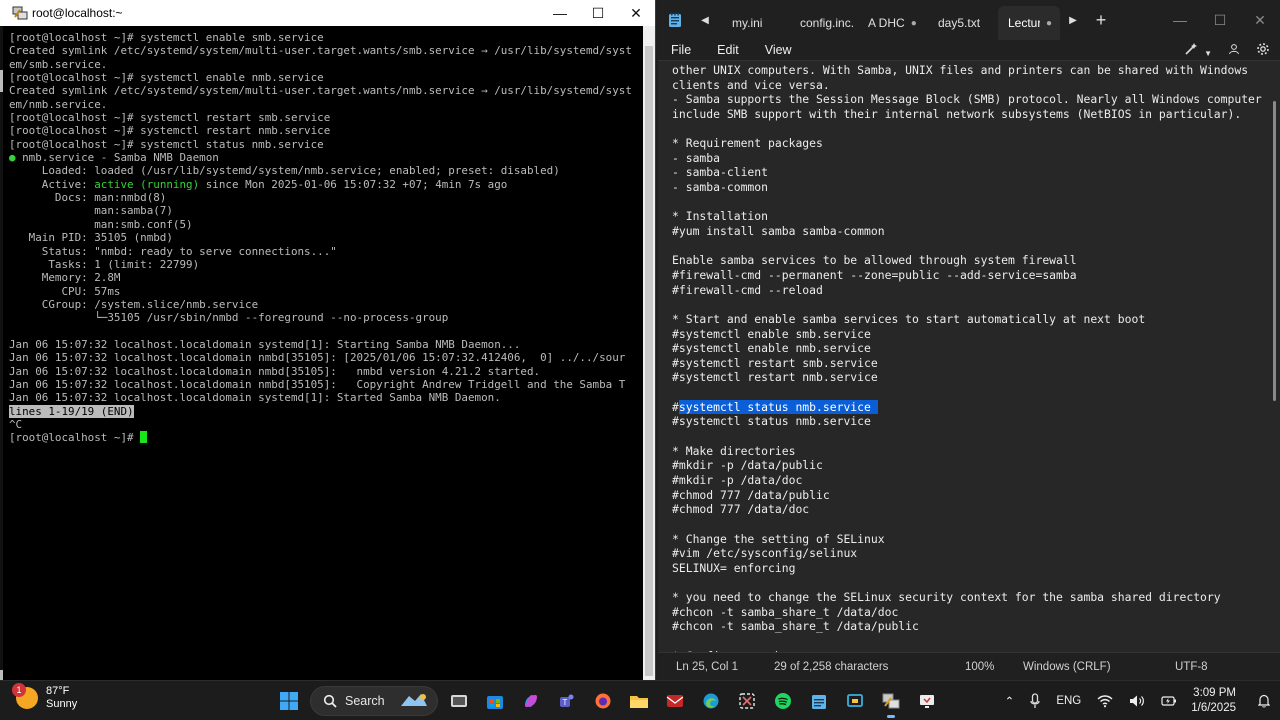 The width and height of the screenshot is (1280, 720). Describe the element at coordinates (58, 64) in the screenshot. I see `terminal-line-text: em/smb.service.` at that location.